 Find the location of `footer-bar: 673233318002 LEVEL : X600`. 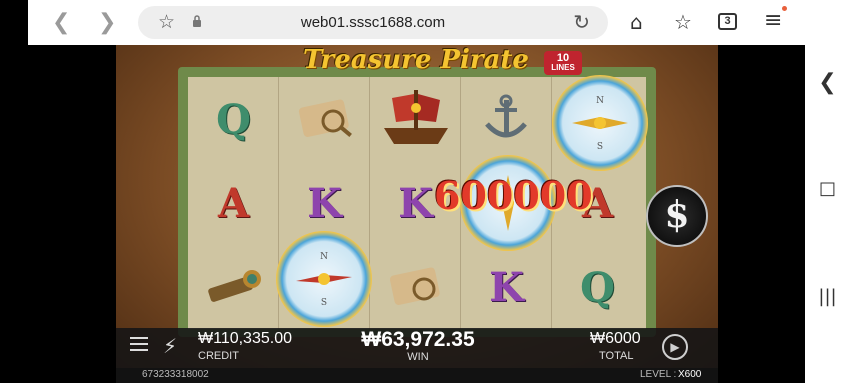

footer-bar: 673233318002 LEVEL : X600 is located at coordinates (417, 375).